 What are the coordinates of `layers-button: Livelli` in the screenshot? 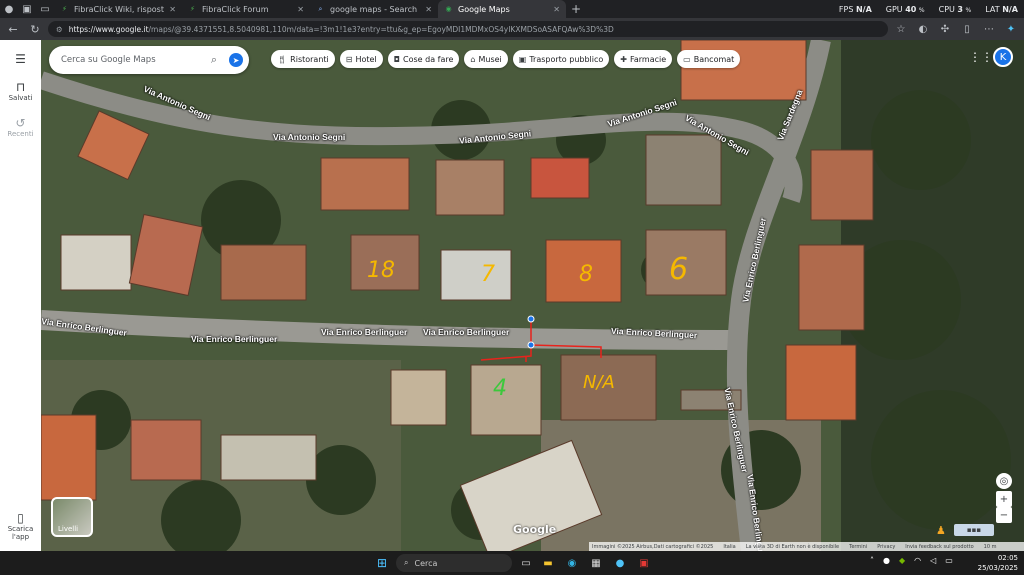 It's located at (72, 517).